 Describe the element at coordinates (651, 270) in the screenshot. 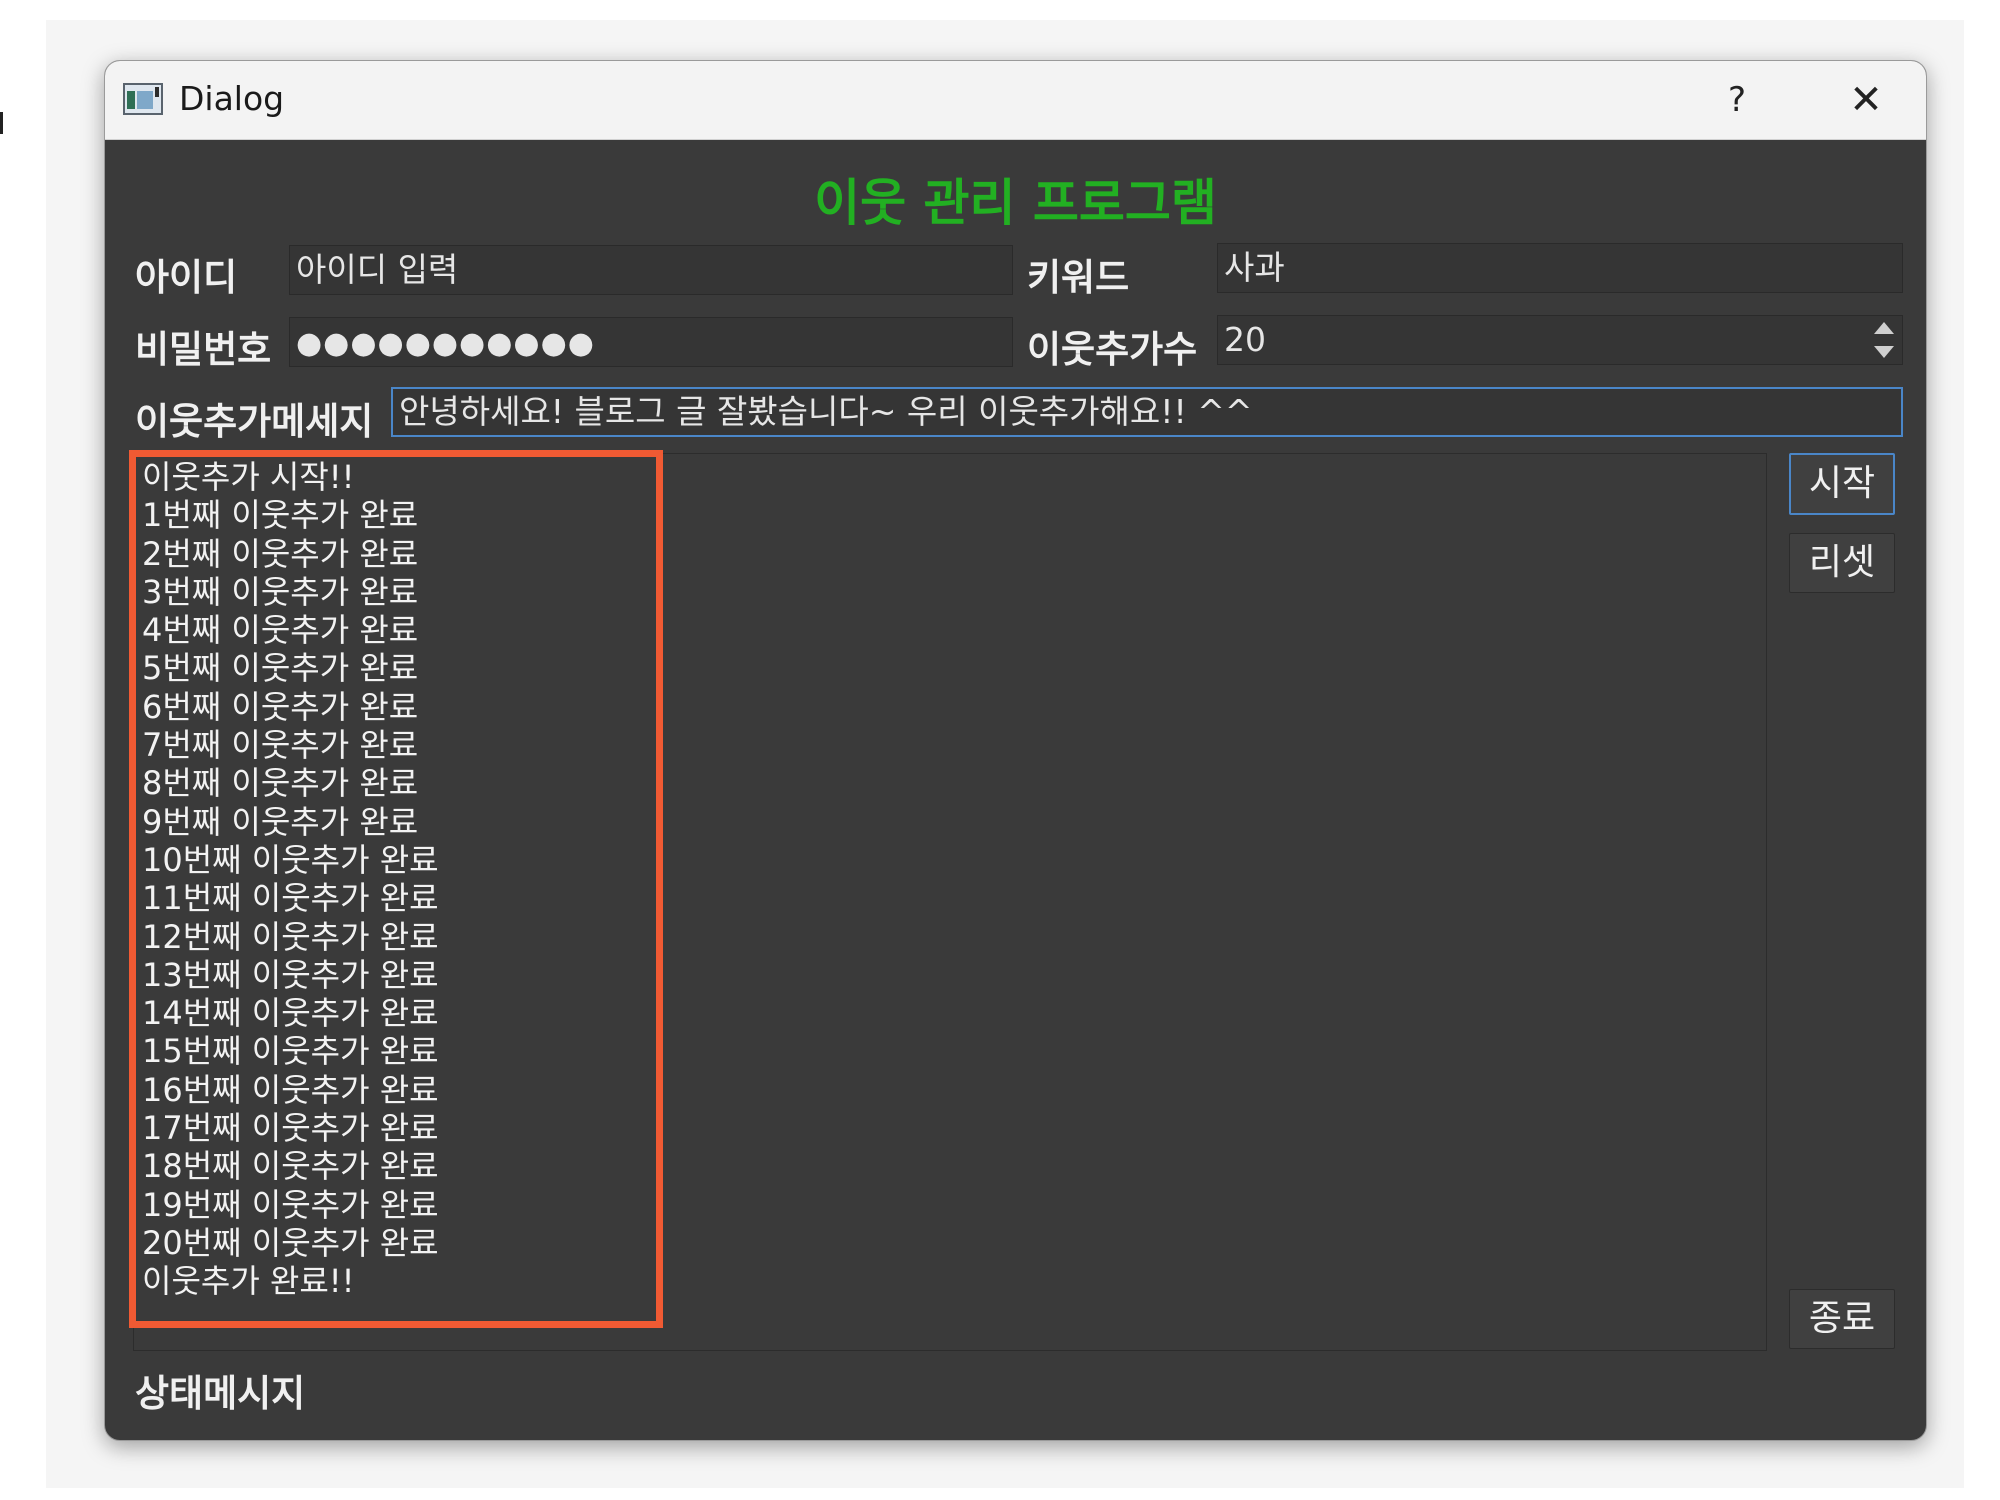

I see `id-input: 아이디 입력` at that location.